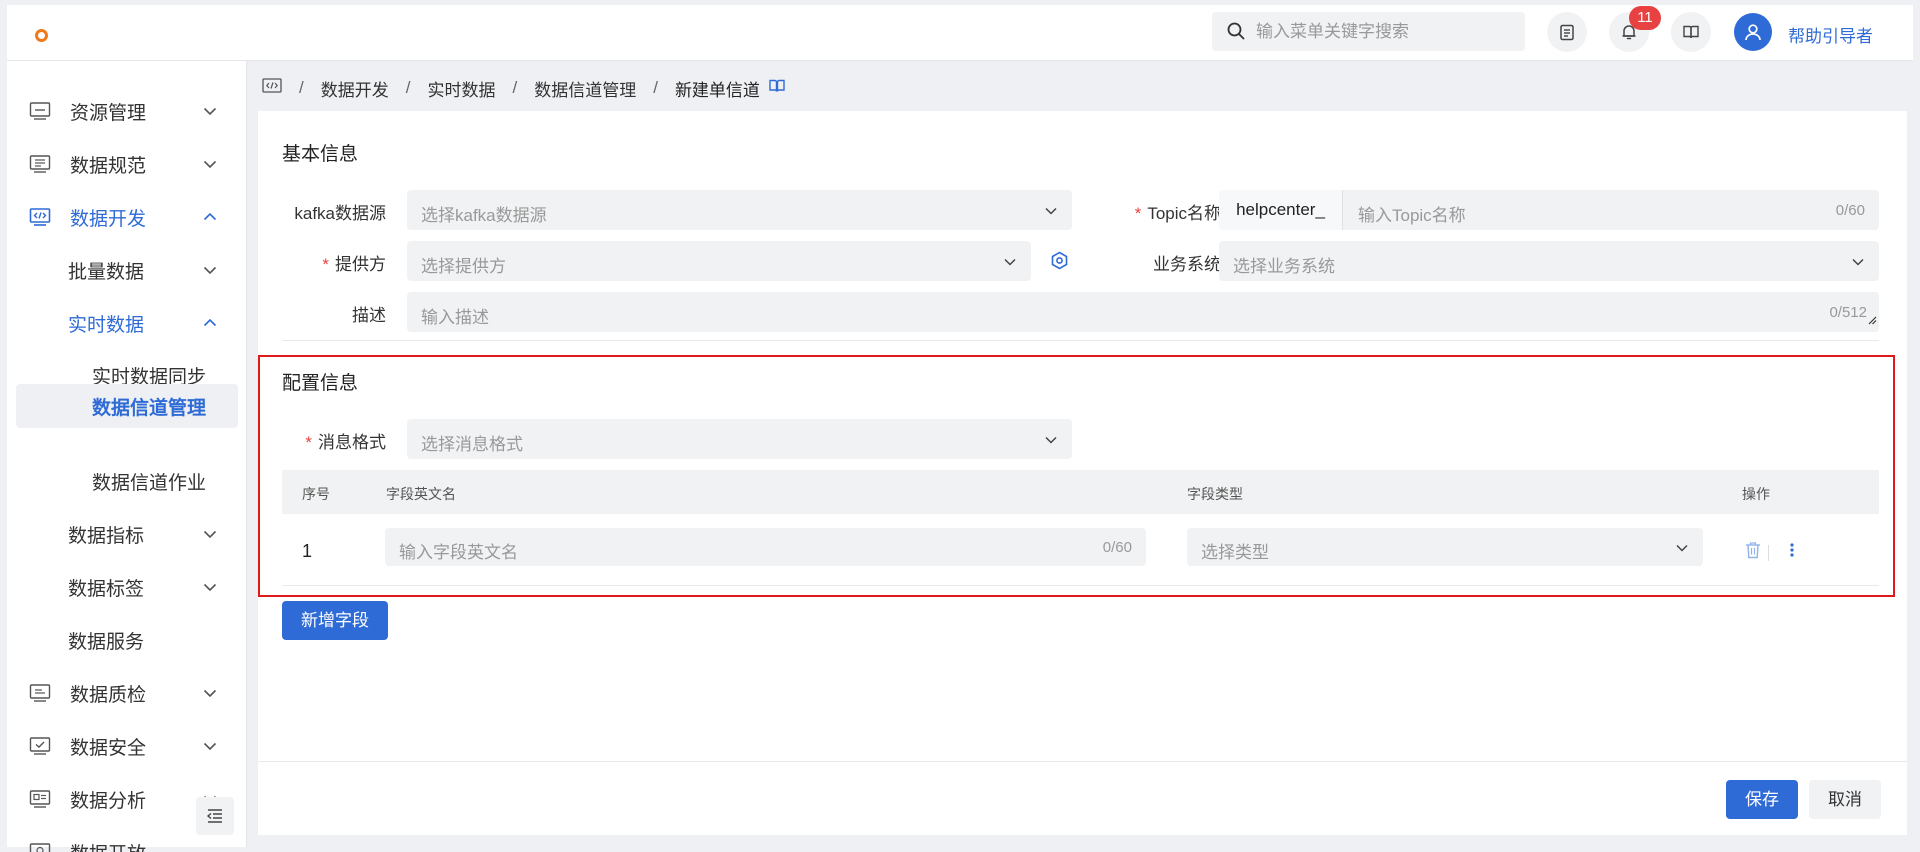  I want to click on sidebar-item-label: 数据开发, so click(108, 219).